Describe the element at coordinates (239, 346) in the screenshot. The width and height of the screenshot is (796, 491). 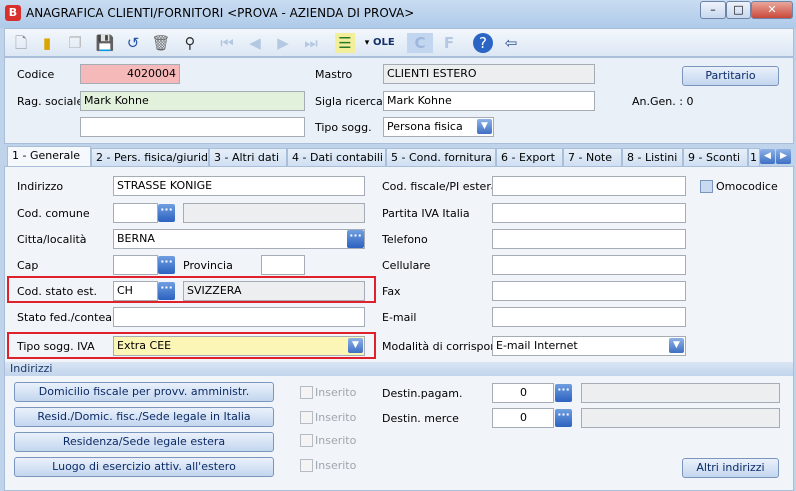
I see `tipo-iva-select: Extra CEE ▼` at that location.